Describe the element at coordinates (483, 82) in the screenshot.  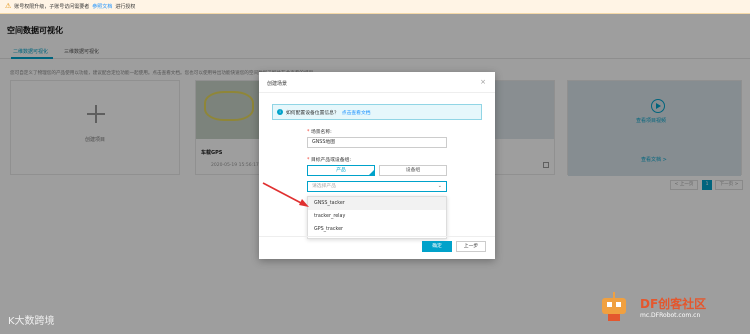
I see `close-icon: ×` at that location.